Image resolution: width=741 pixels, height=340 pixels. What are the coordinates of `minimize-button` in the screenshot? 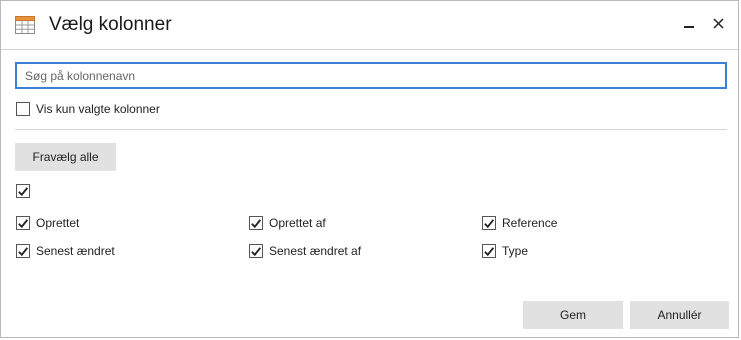 It's located at (689, 25).